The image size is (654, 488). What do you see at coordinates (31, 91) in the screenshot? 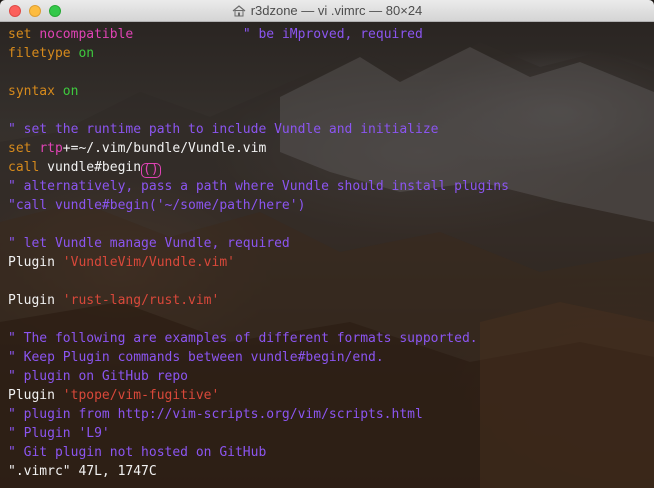
I see `syntax-token-statement: syntax` at bounding box center [31, 91].